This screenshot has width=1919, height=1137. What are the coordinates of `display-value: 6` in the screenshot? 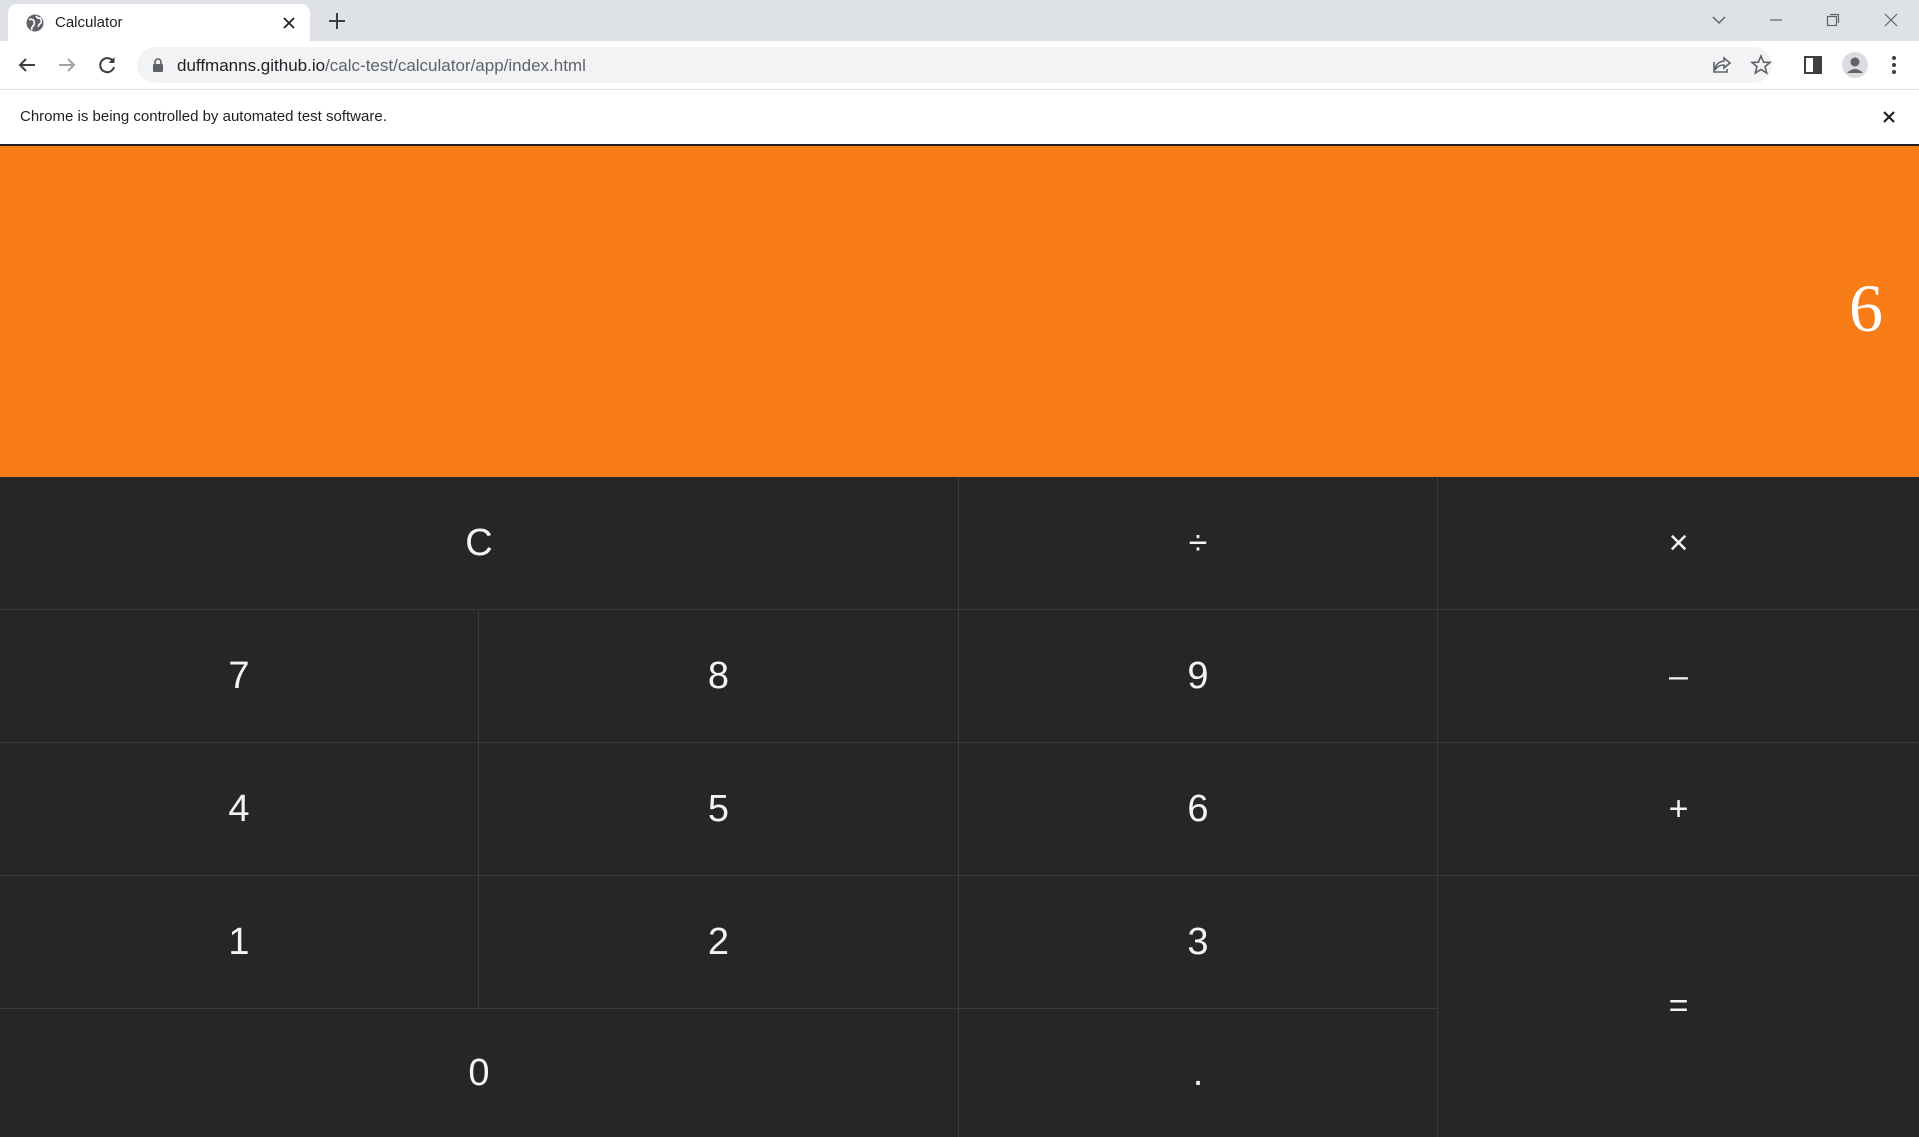 It's located at (1866, 308).